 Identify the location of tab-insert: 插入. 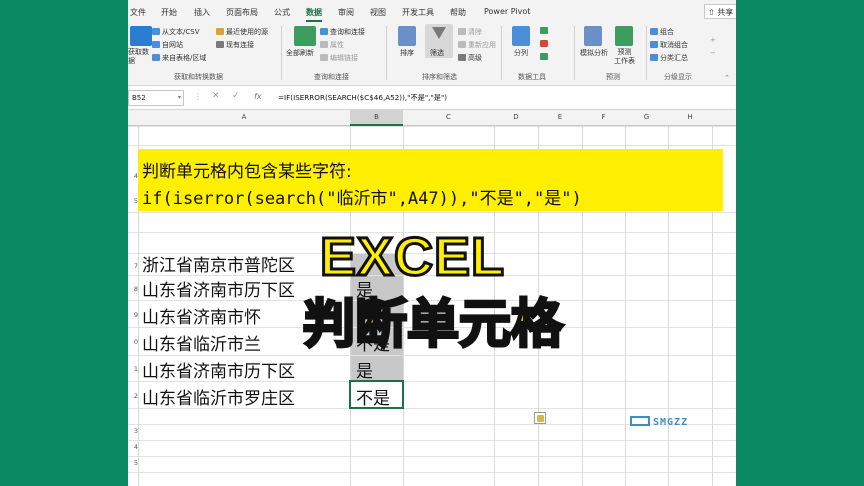
(202, 12).